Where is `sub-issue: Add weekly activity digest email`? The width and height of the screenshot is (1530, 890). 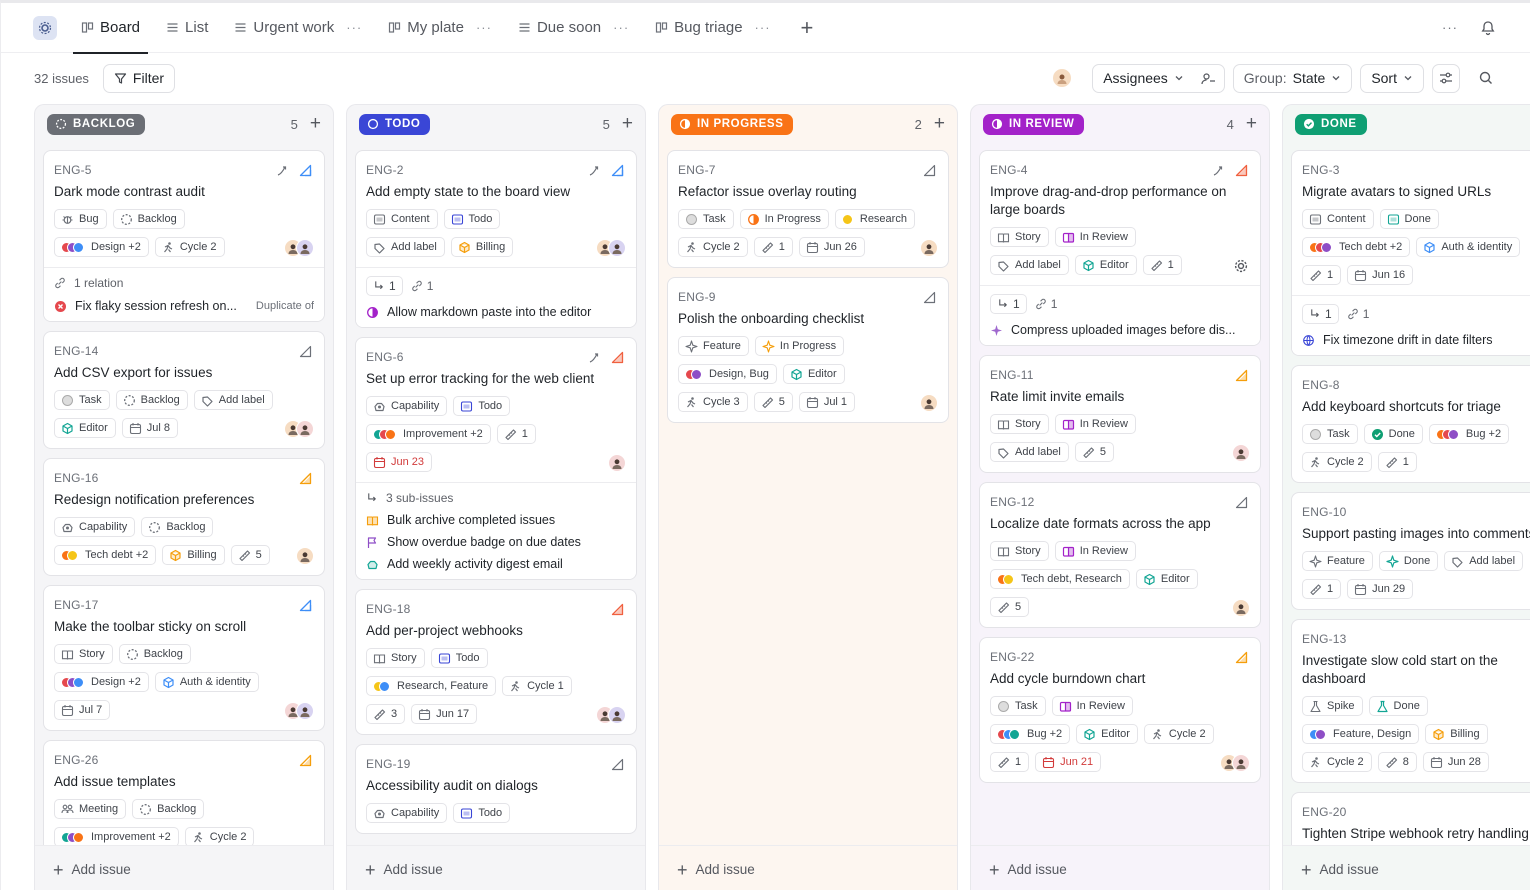 sub-issue: Add weekly activity digest email is located at coordinates (496, 564).